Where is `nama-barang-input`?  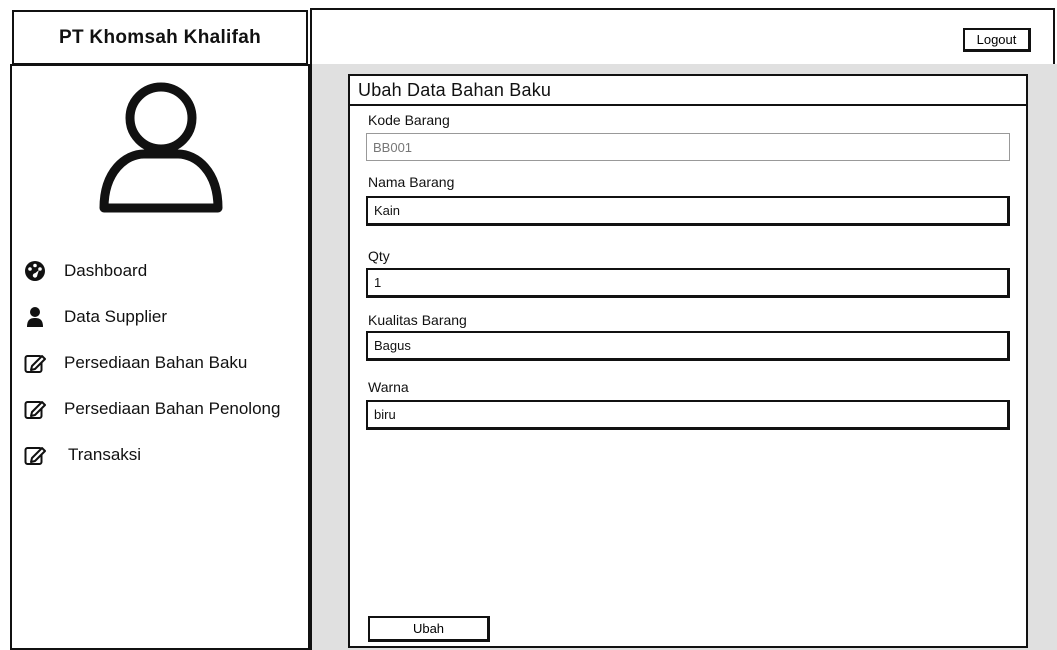 nama-barang-input is located at coordinates (688, 211).